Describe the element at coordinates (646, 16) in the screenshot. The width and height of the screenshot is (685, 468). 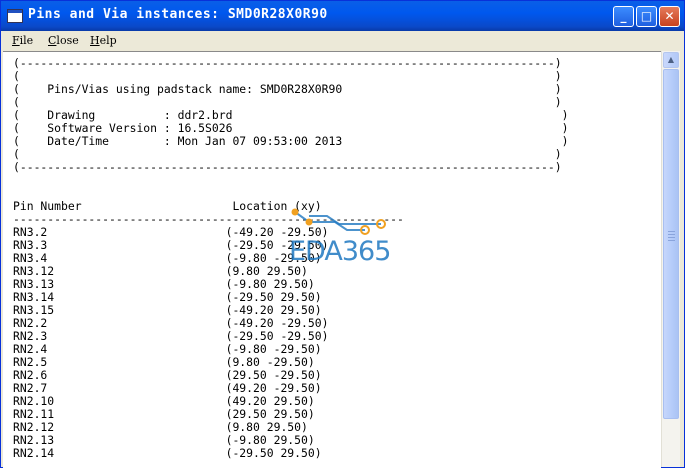
I see `maximize-button: □` at that location.